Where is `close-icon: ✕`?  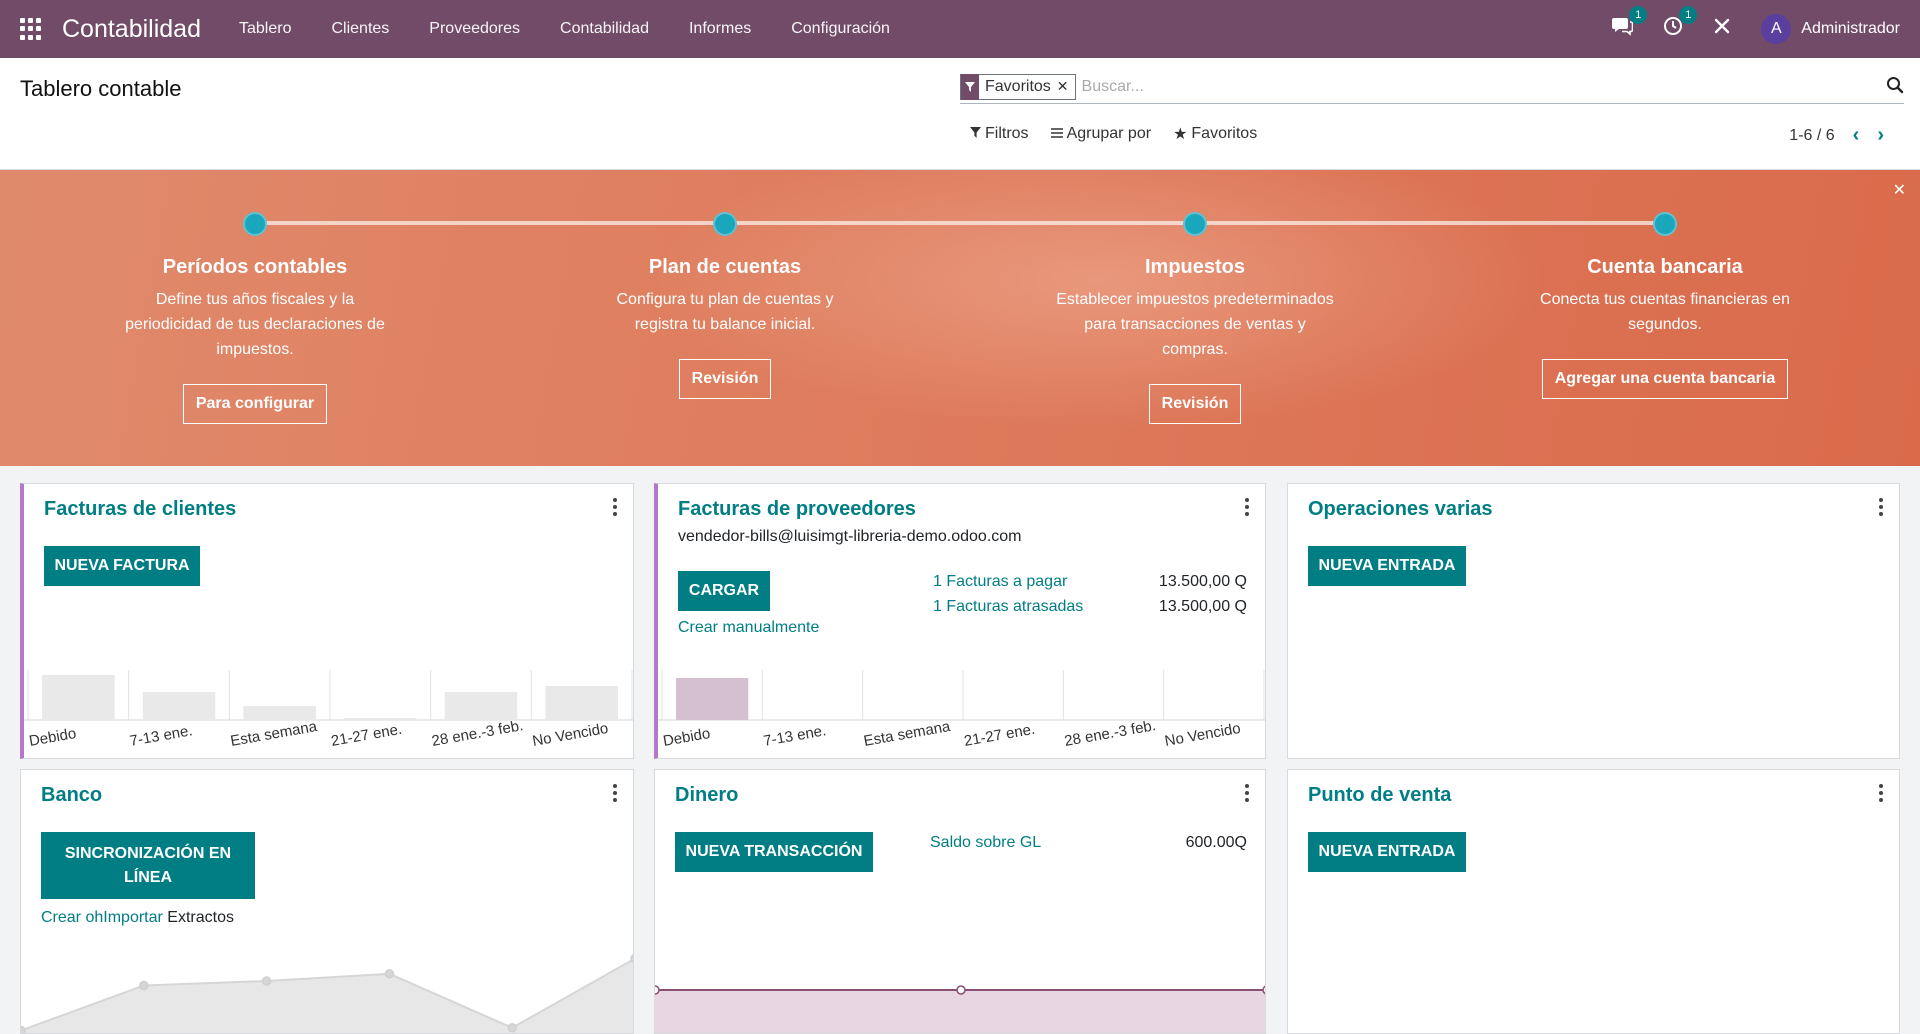
close-icon: ✕ is located at coordinates (1899, 190).